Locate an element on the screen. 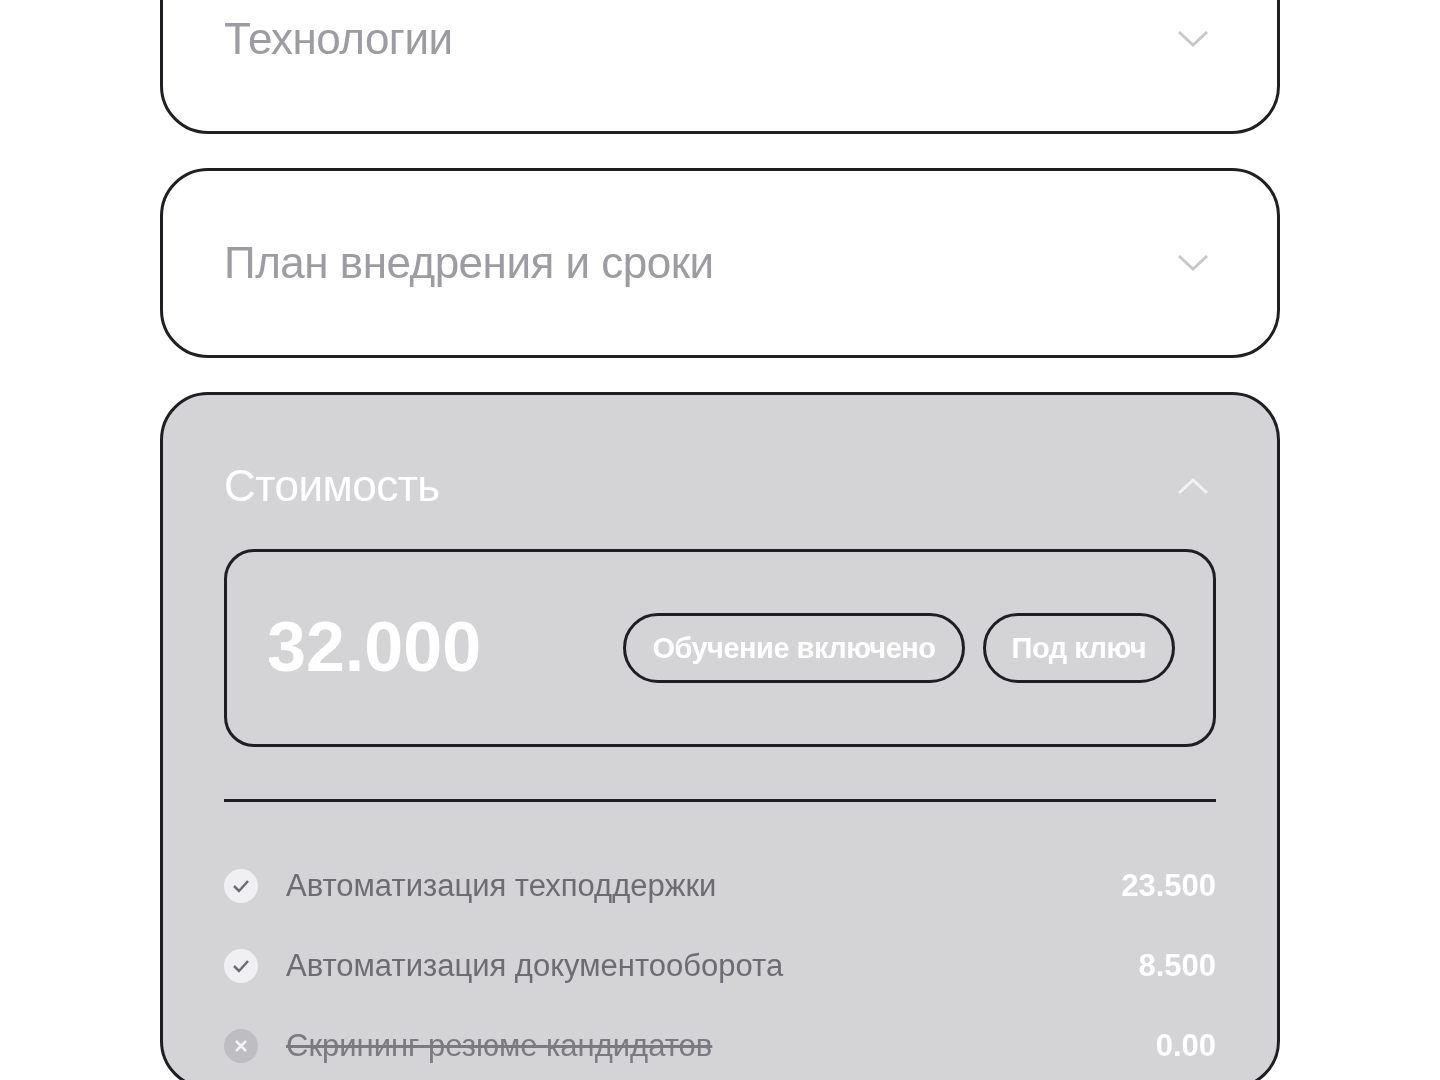 The width and height of the screenshot is (1440, 1080). item-label: Автоматизация техподдержки is located at coordinates (502, 886).